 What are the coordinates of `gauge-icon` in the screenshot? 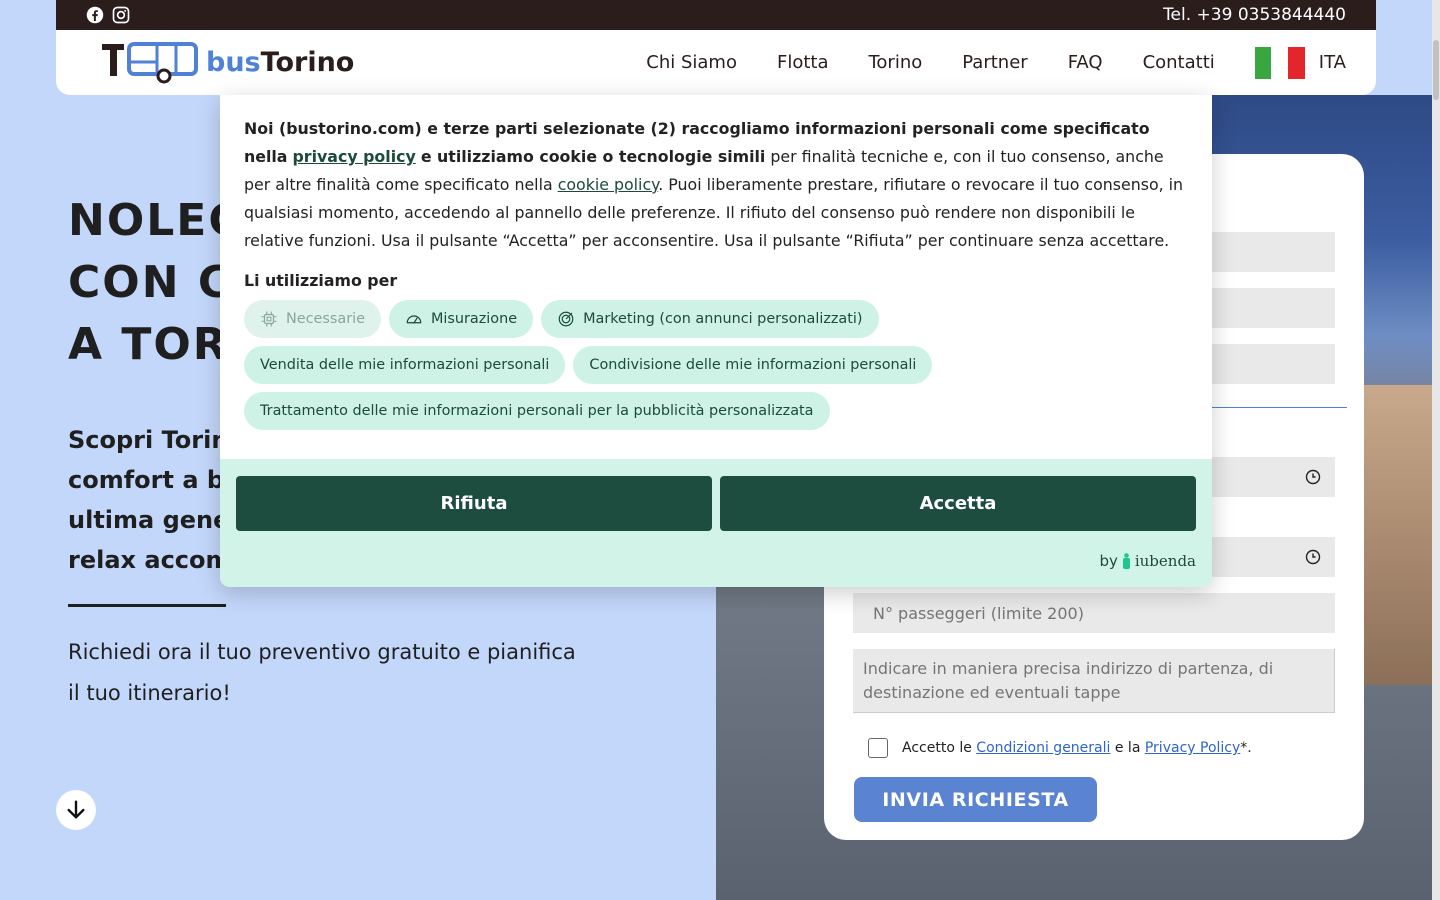 It's located at (414, 319).